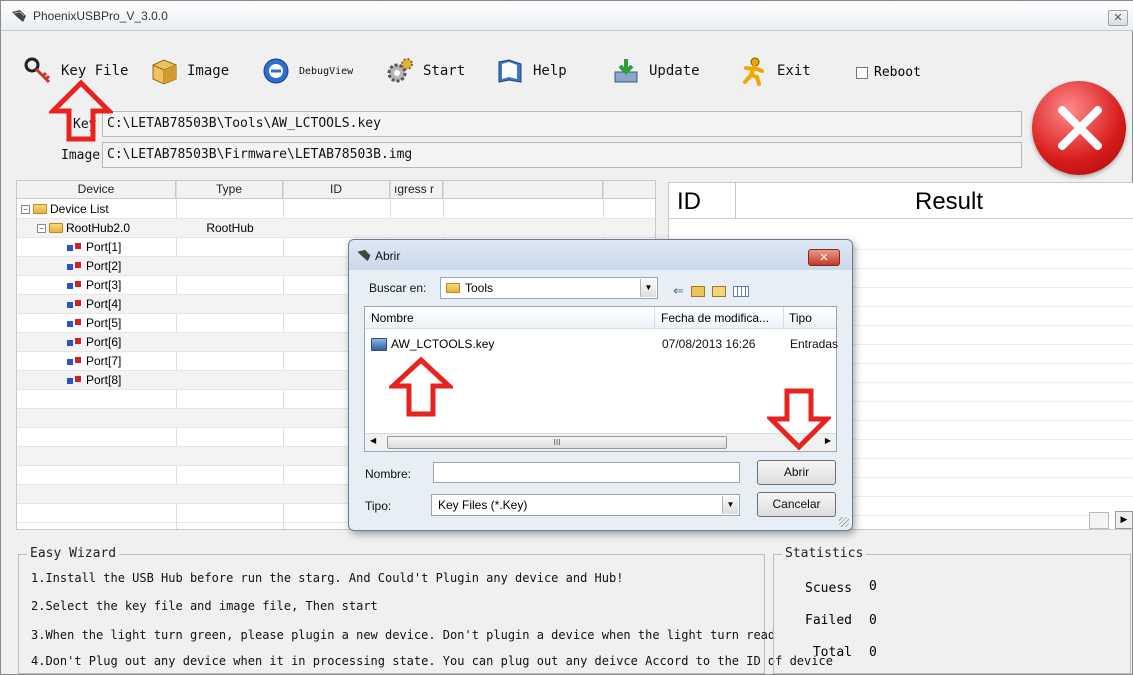 The height and width of the screenshot is (675, 1133). What do you see at coordinates (873, 652) in the screenshot?
I see `total-value: 0` at bounding box center [873, 652].